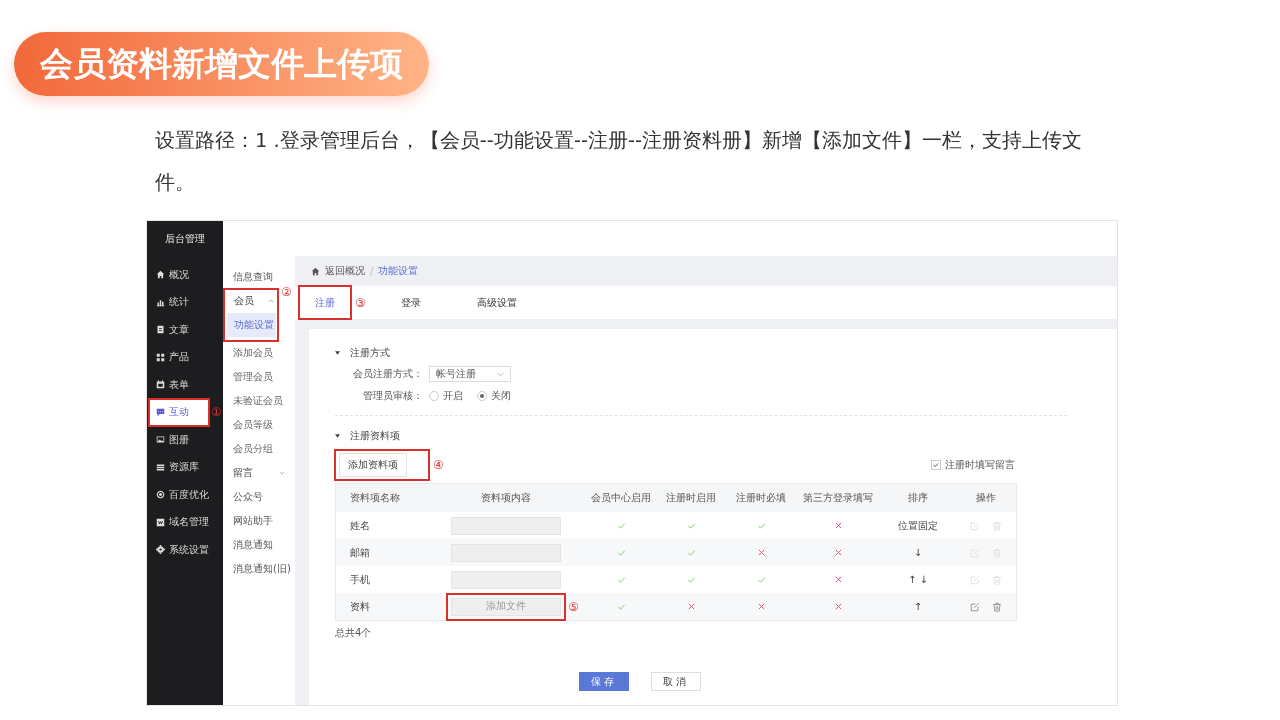 This screenshot has width=1280, height=720. What do you see at coordinates (375, 498) in the screenshot?
I see `column-header: 资料项名称` at bounding box center [375, 498].